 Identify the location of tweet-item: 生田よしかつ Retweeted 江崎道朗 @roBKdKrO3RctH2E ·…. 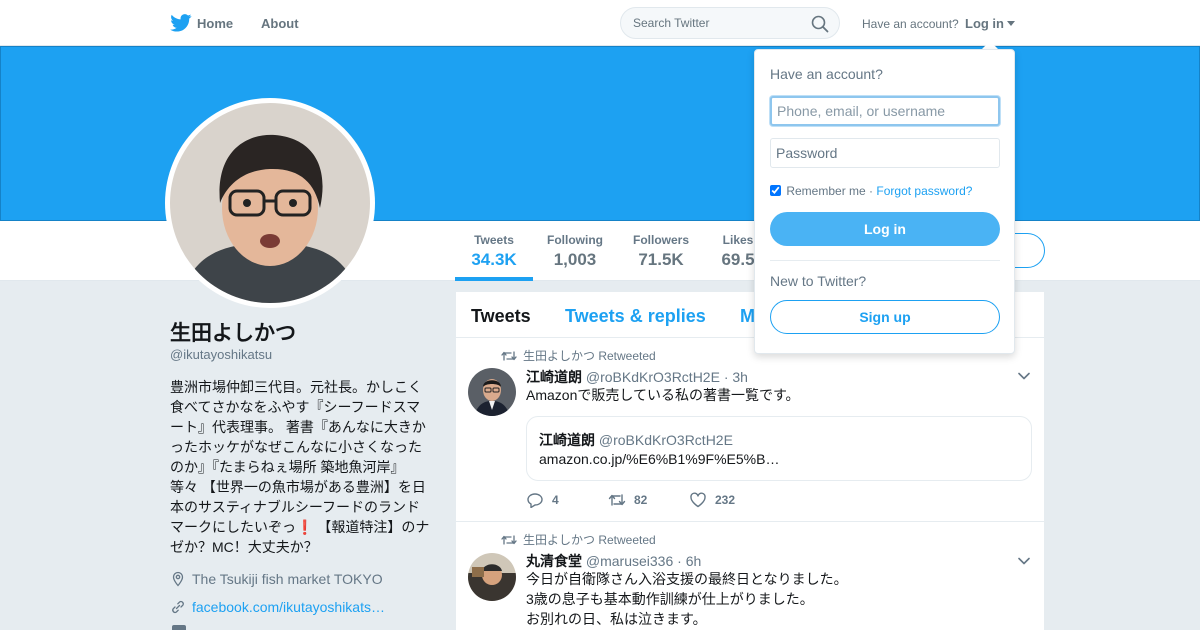
(750, 430).